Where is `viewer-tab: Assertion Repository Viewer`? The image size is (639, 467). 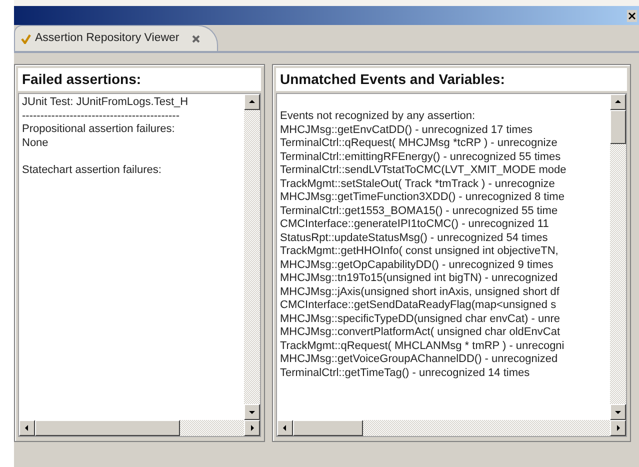
viewer-tab: Assertion Repository Viewer is located at coordinates (116, 38).